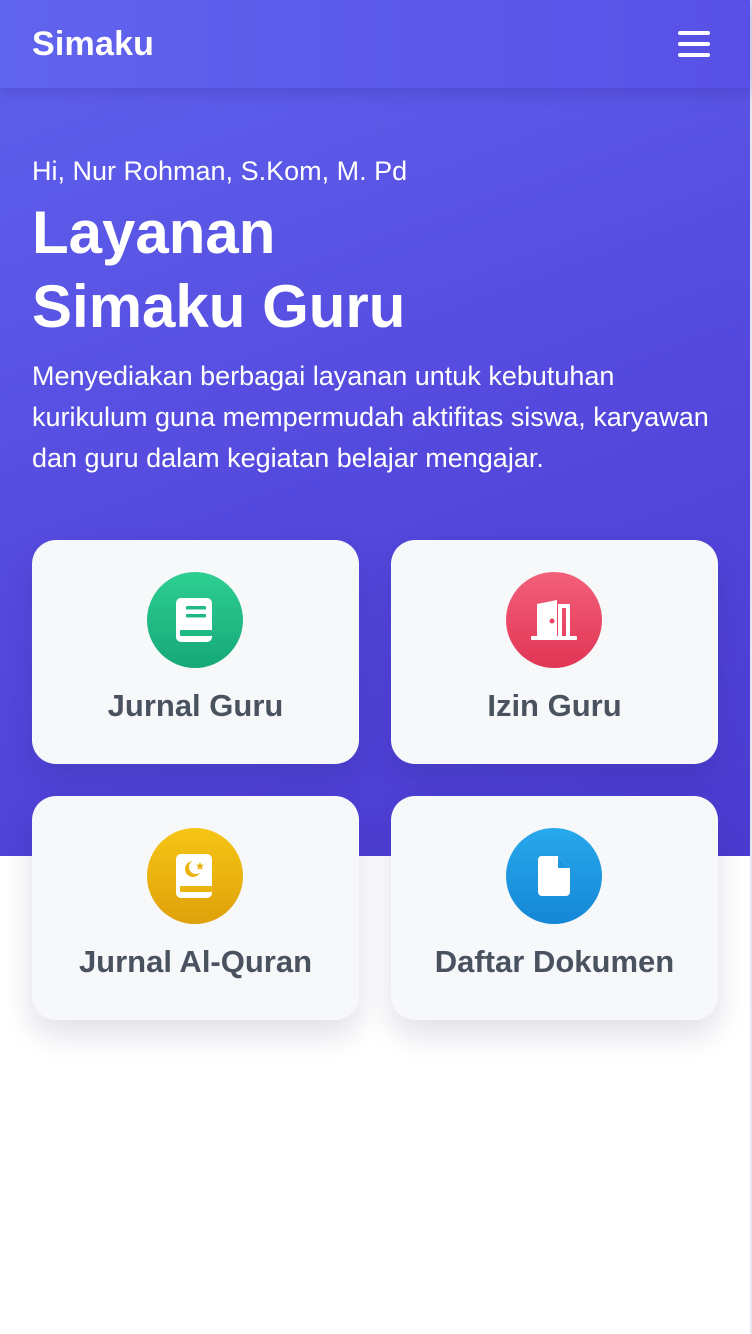  I want to click on menu-card-label: Izin Guru, so click(554, 705).